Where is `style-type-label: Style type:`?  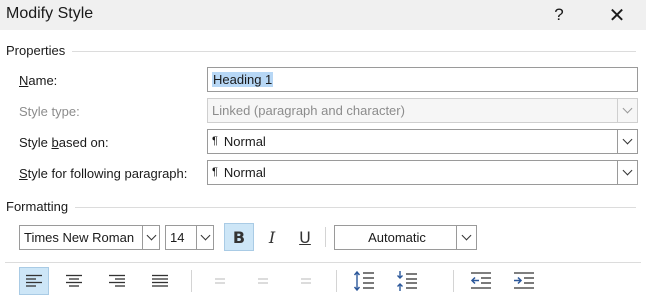
style-type-label: Style type: is located at coordinates (49, 111).